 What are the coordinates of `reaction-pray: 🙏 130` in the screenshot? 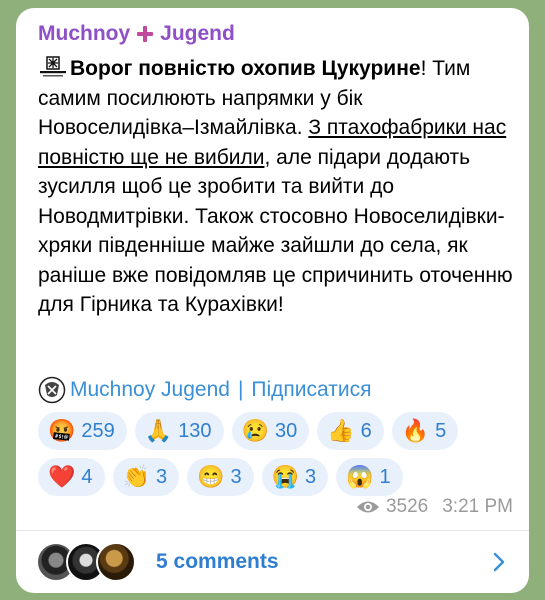 It's located at (179, 431).